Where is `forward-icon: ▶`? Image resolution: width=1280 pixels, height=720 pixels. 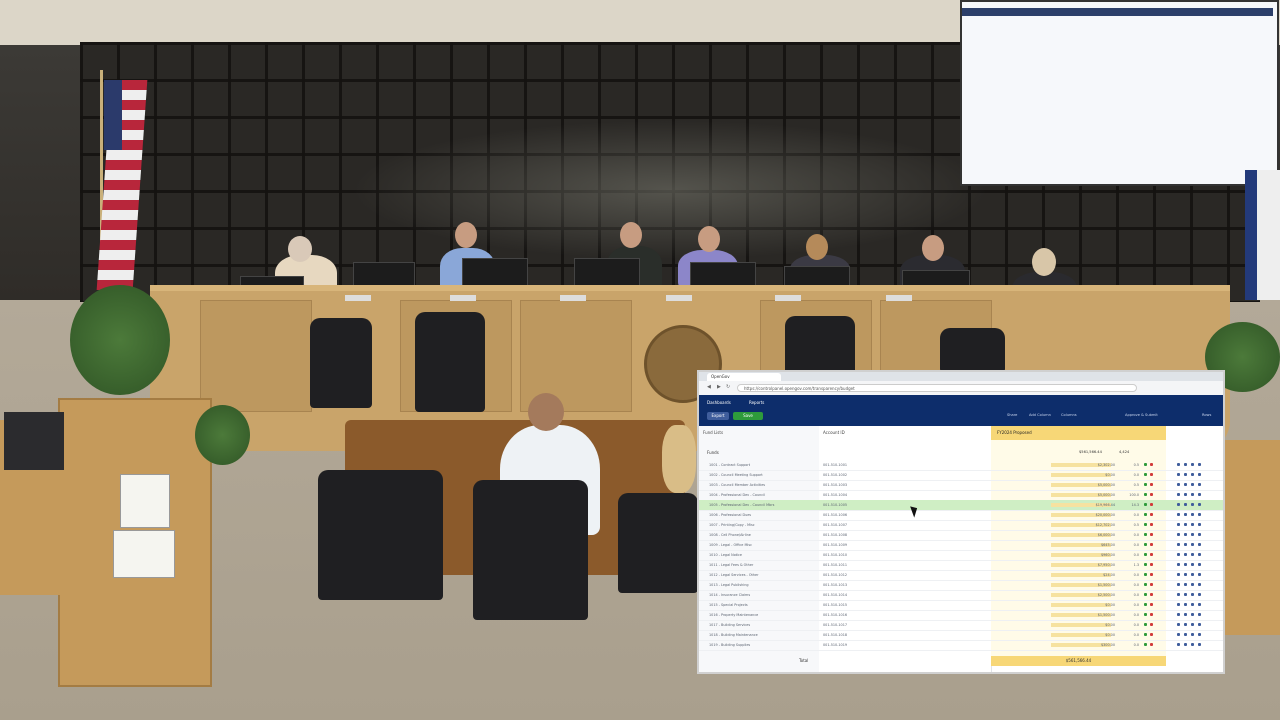 forward-icon: ▶ is located at coordinates (719, 387).